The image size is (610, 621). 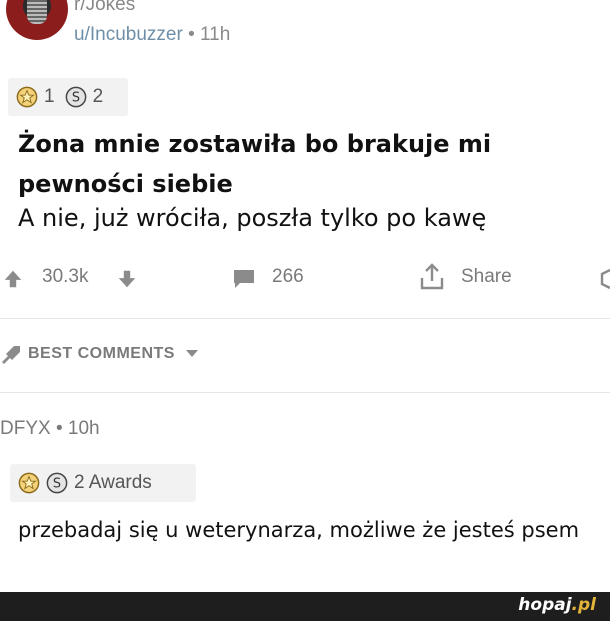 What do you see at coordinates (486, 277) in the screenshot?
I see `share-button: Share` at bounding box center [486, 277].